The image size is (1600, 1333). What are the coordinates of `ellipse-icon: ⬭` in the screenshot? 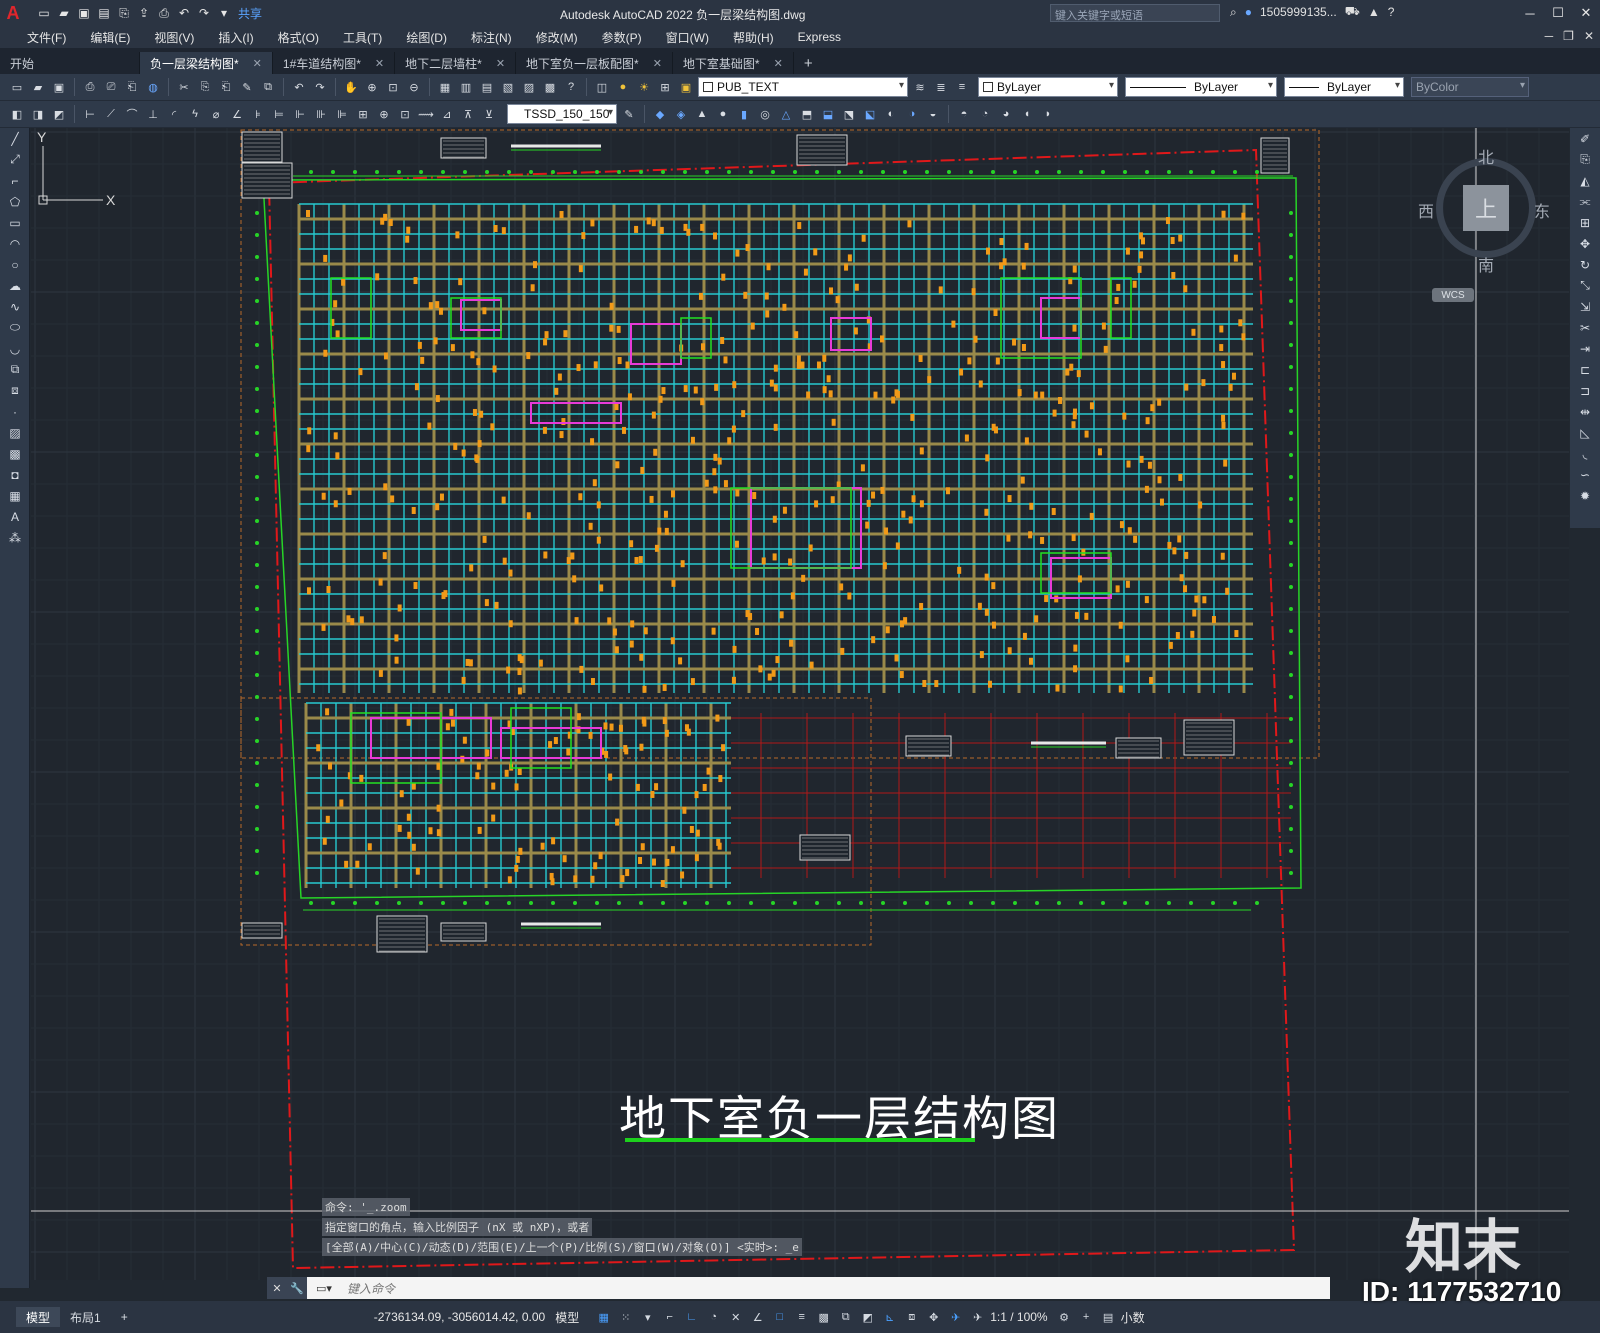 It's located at (15, 327).